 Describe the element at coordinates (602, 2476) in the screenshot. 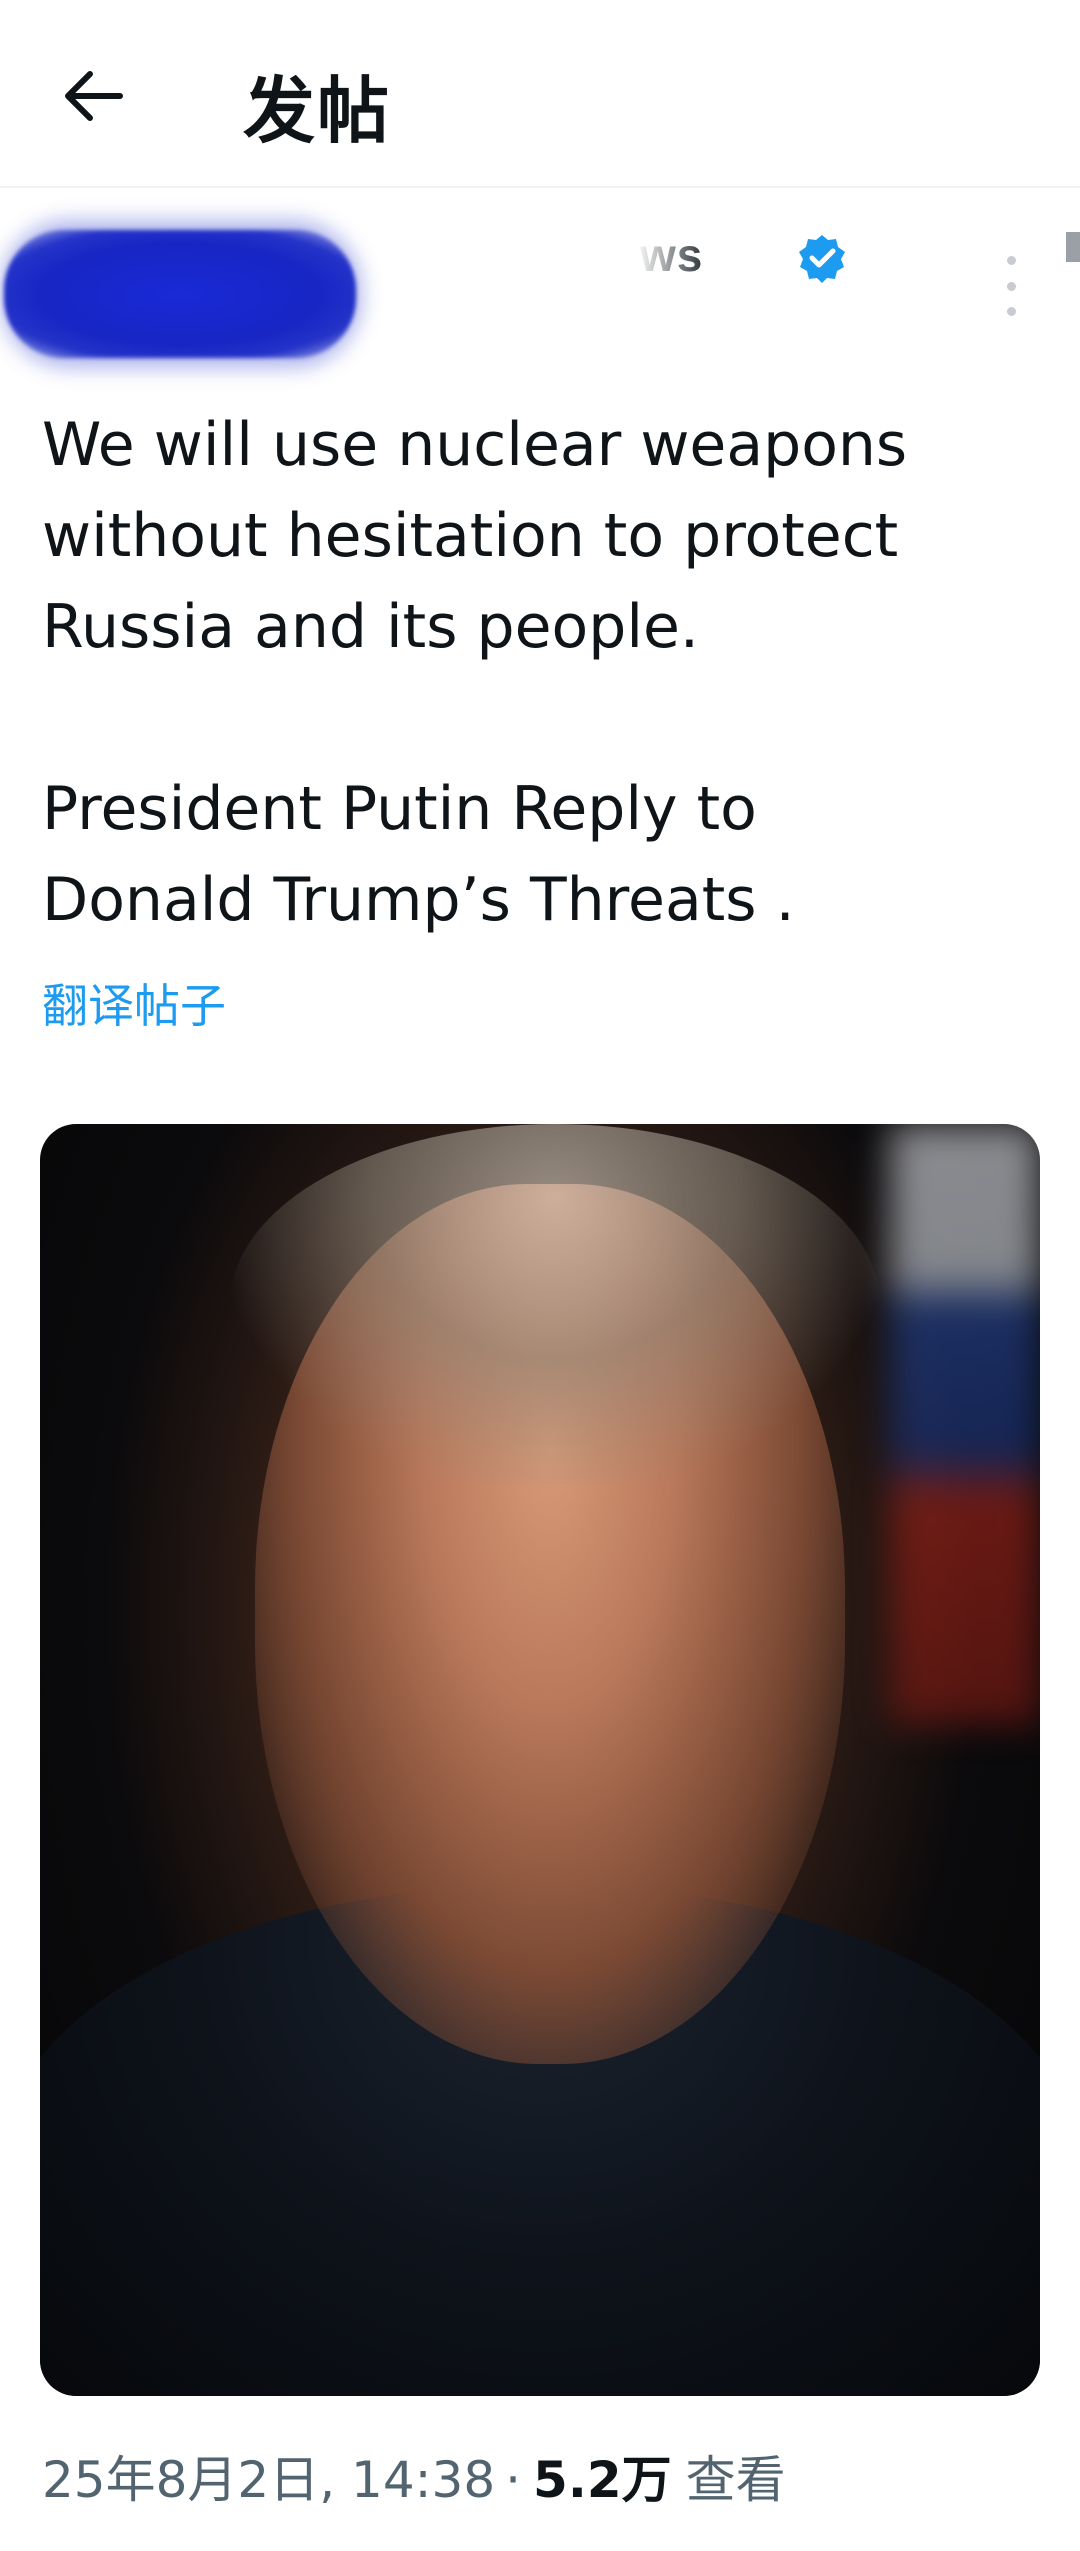

I see `views-count: 5.2万` at that location.